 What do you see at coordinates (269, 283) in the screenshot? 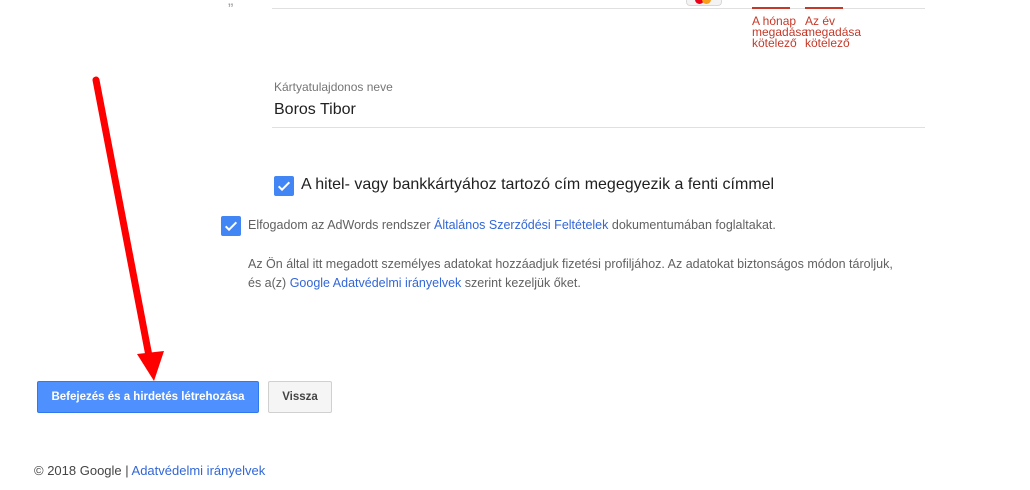
I see `privacy-note-prefix: és a(z)` at bounding box center [269, 283].